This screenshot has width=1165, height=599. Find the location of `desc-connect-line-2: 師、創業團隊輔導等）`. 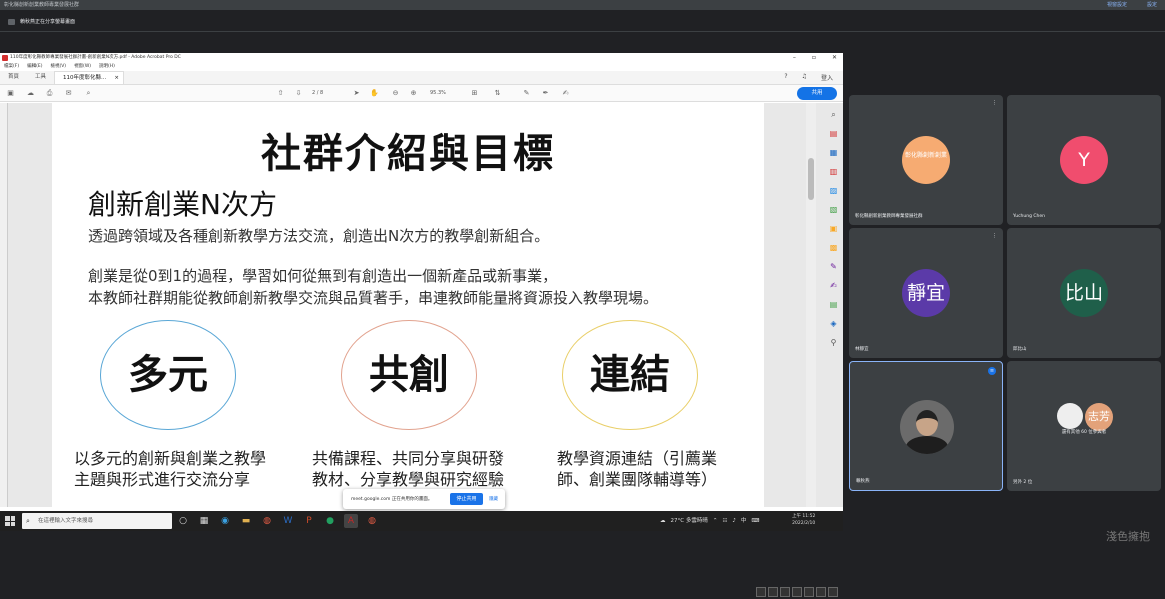

desc-connect-line-2: 師、創業團隊輔導等） is located at coordinates (637, 479).